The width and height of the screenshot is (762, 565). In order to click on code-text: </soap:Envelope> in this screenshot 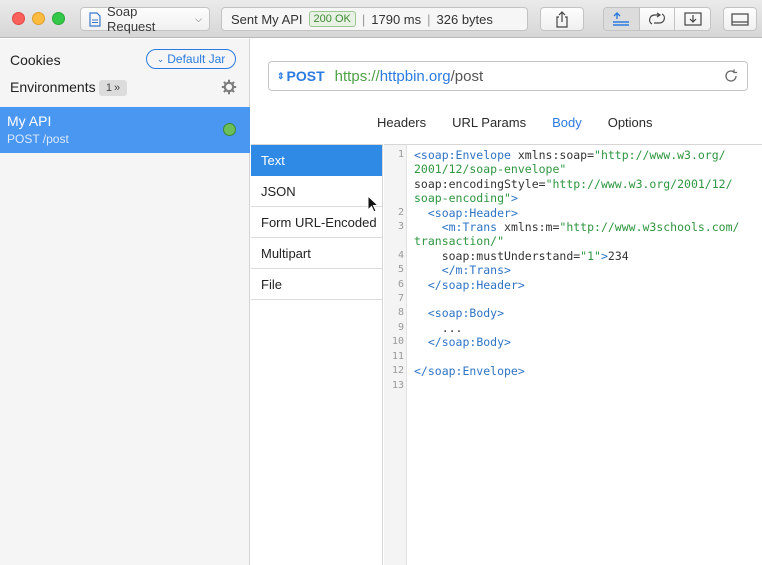, I will do `click(464, 371)`.